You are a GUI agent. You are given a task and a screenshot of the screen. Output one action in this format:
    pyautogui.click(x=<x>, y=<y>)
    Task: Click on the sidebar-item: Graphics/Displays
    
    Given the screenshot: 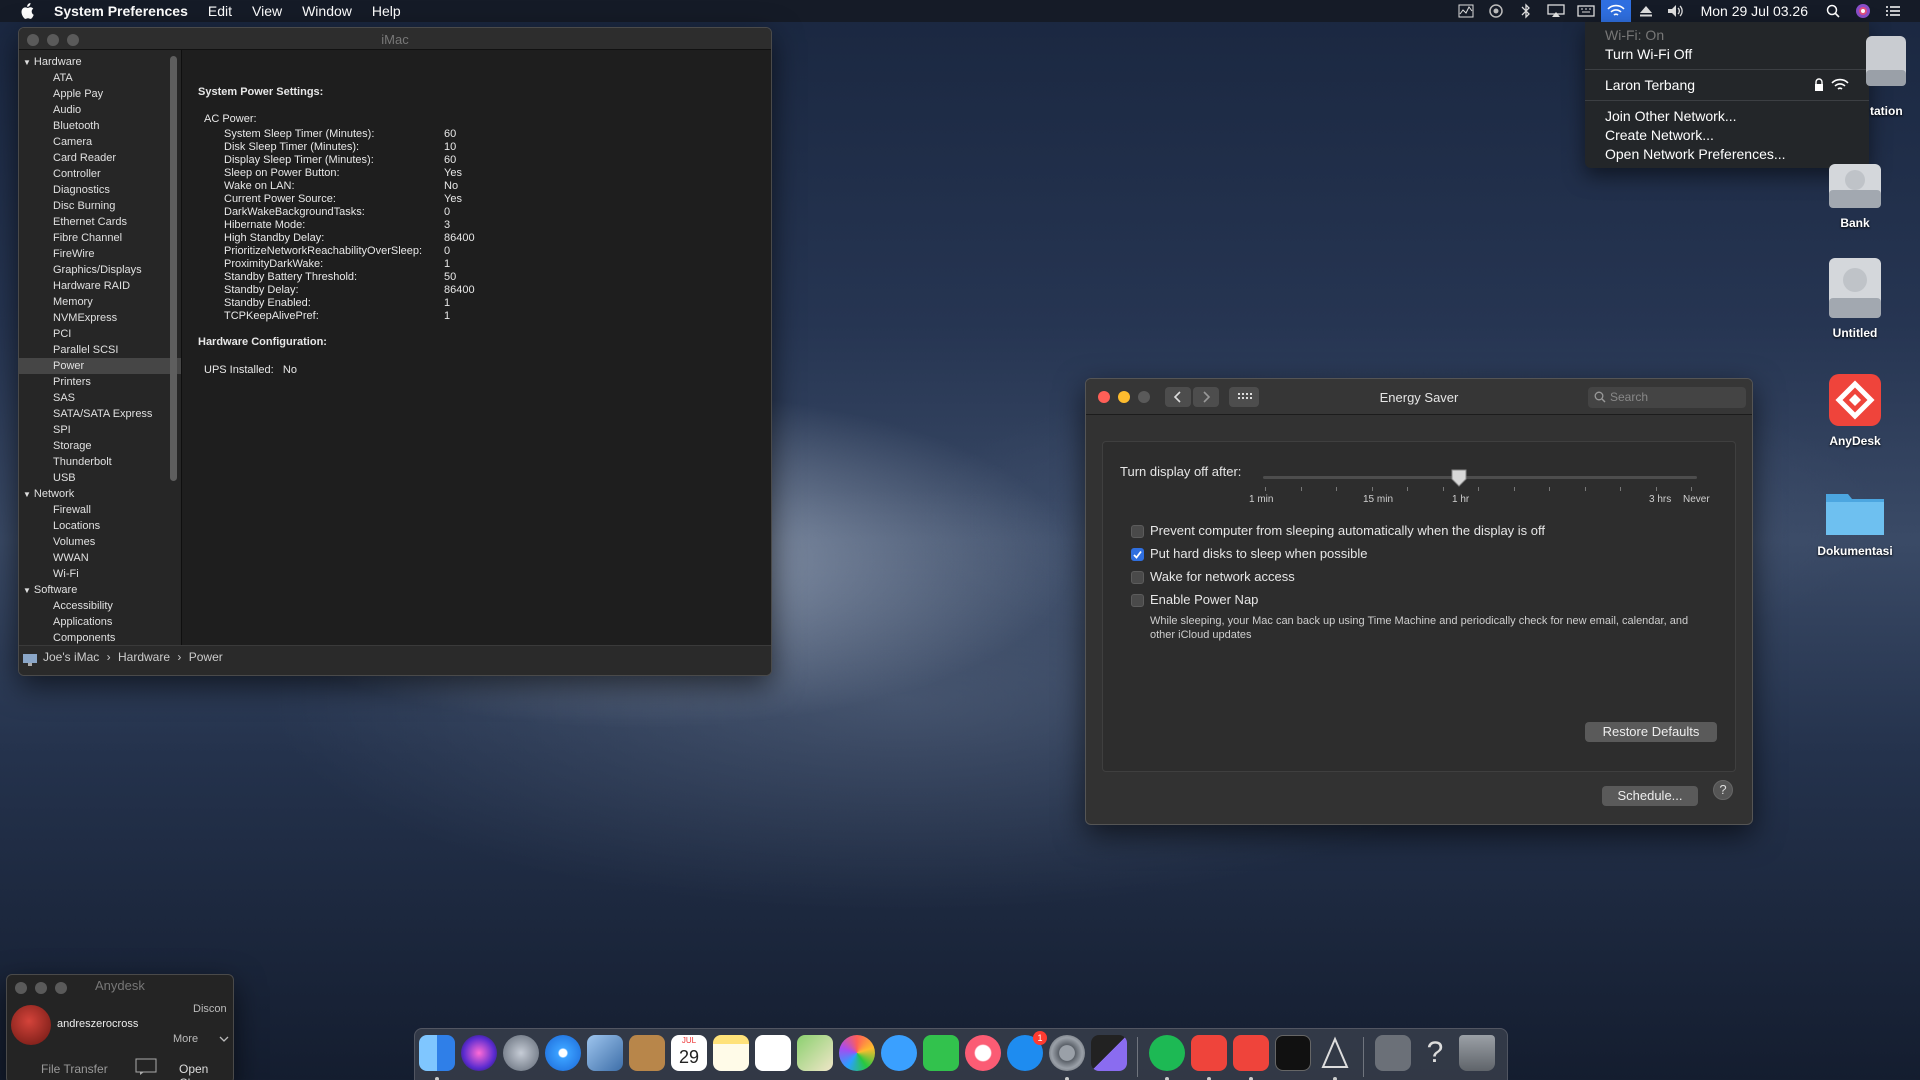 What is the action you would take?
    pyautogui.click(x=100, y=270)
    